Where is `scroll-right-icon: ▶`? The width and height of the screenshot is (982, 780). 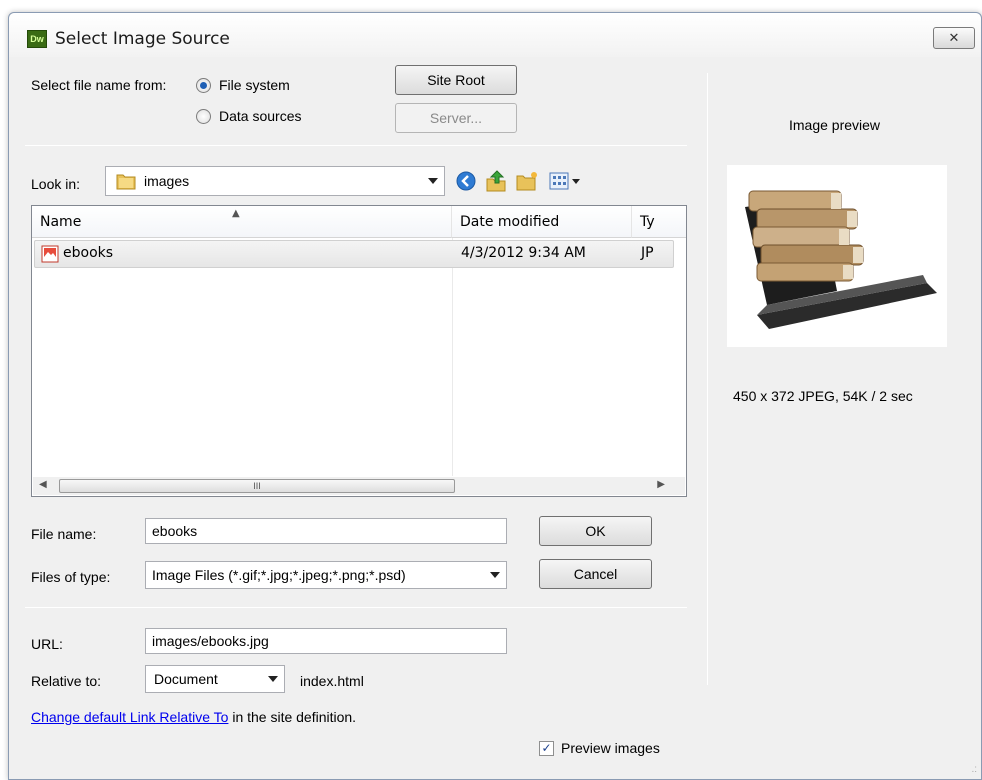 scroll-right-icon: ▶ is located at coordinates (661, 484).